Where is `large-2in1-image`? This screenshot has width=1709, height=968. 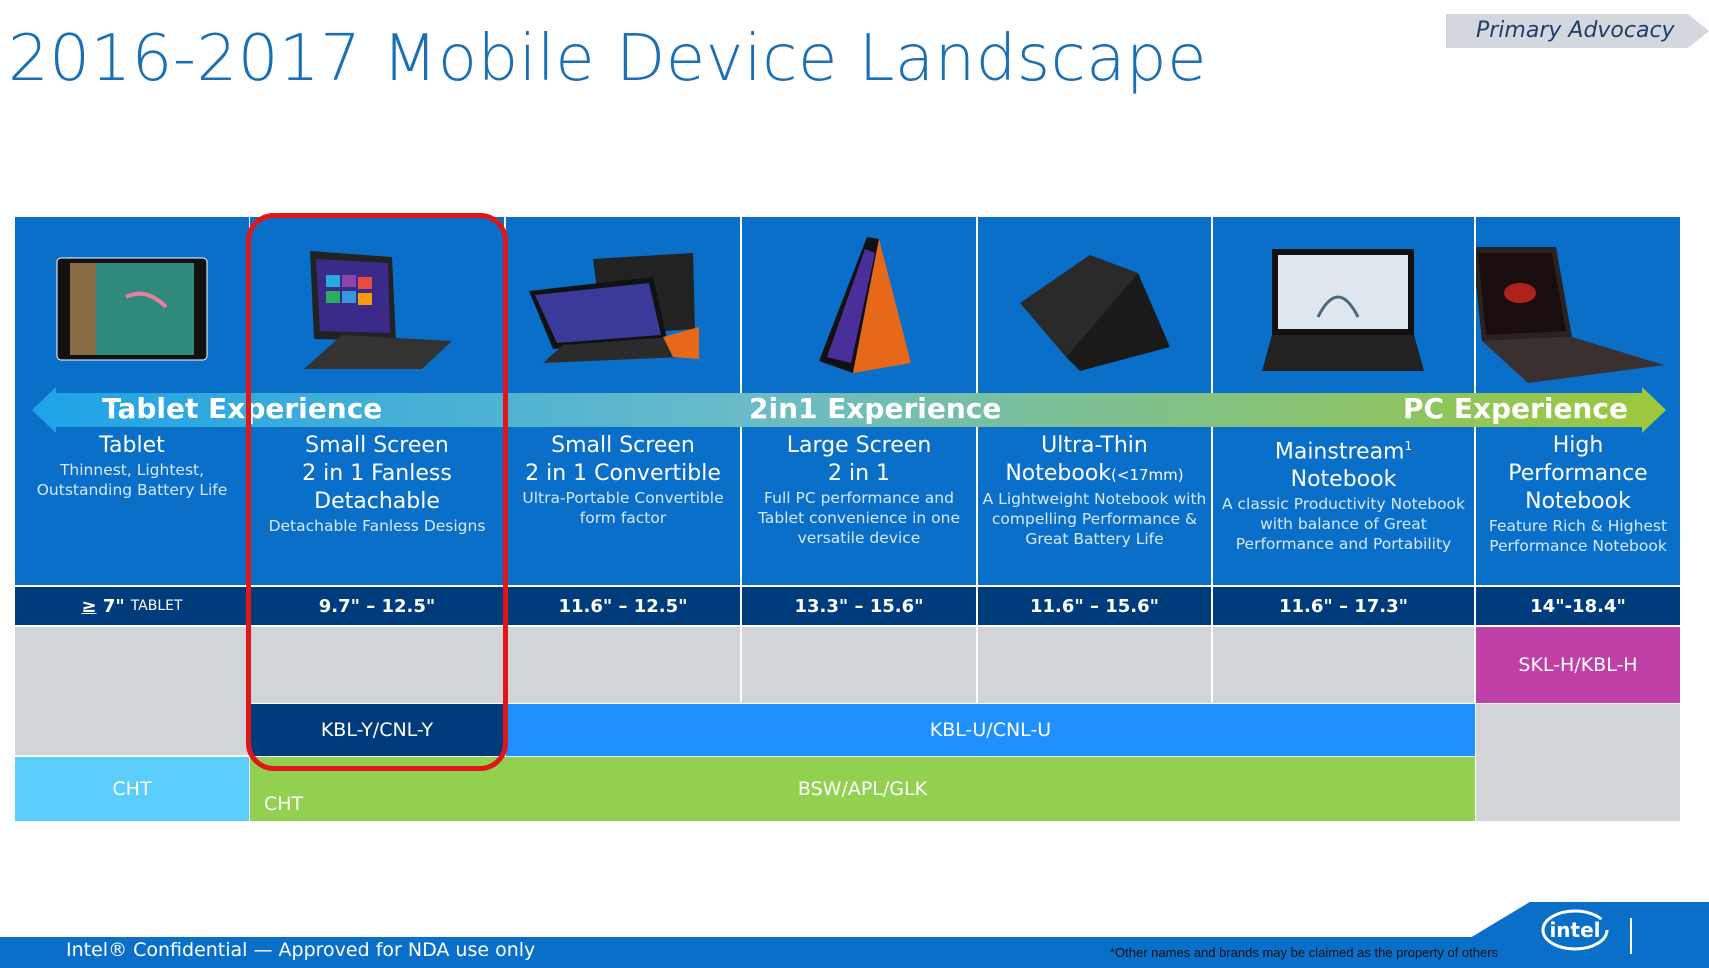 large-2in1-image is located at coordinates (865, 305).